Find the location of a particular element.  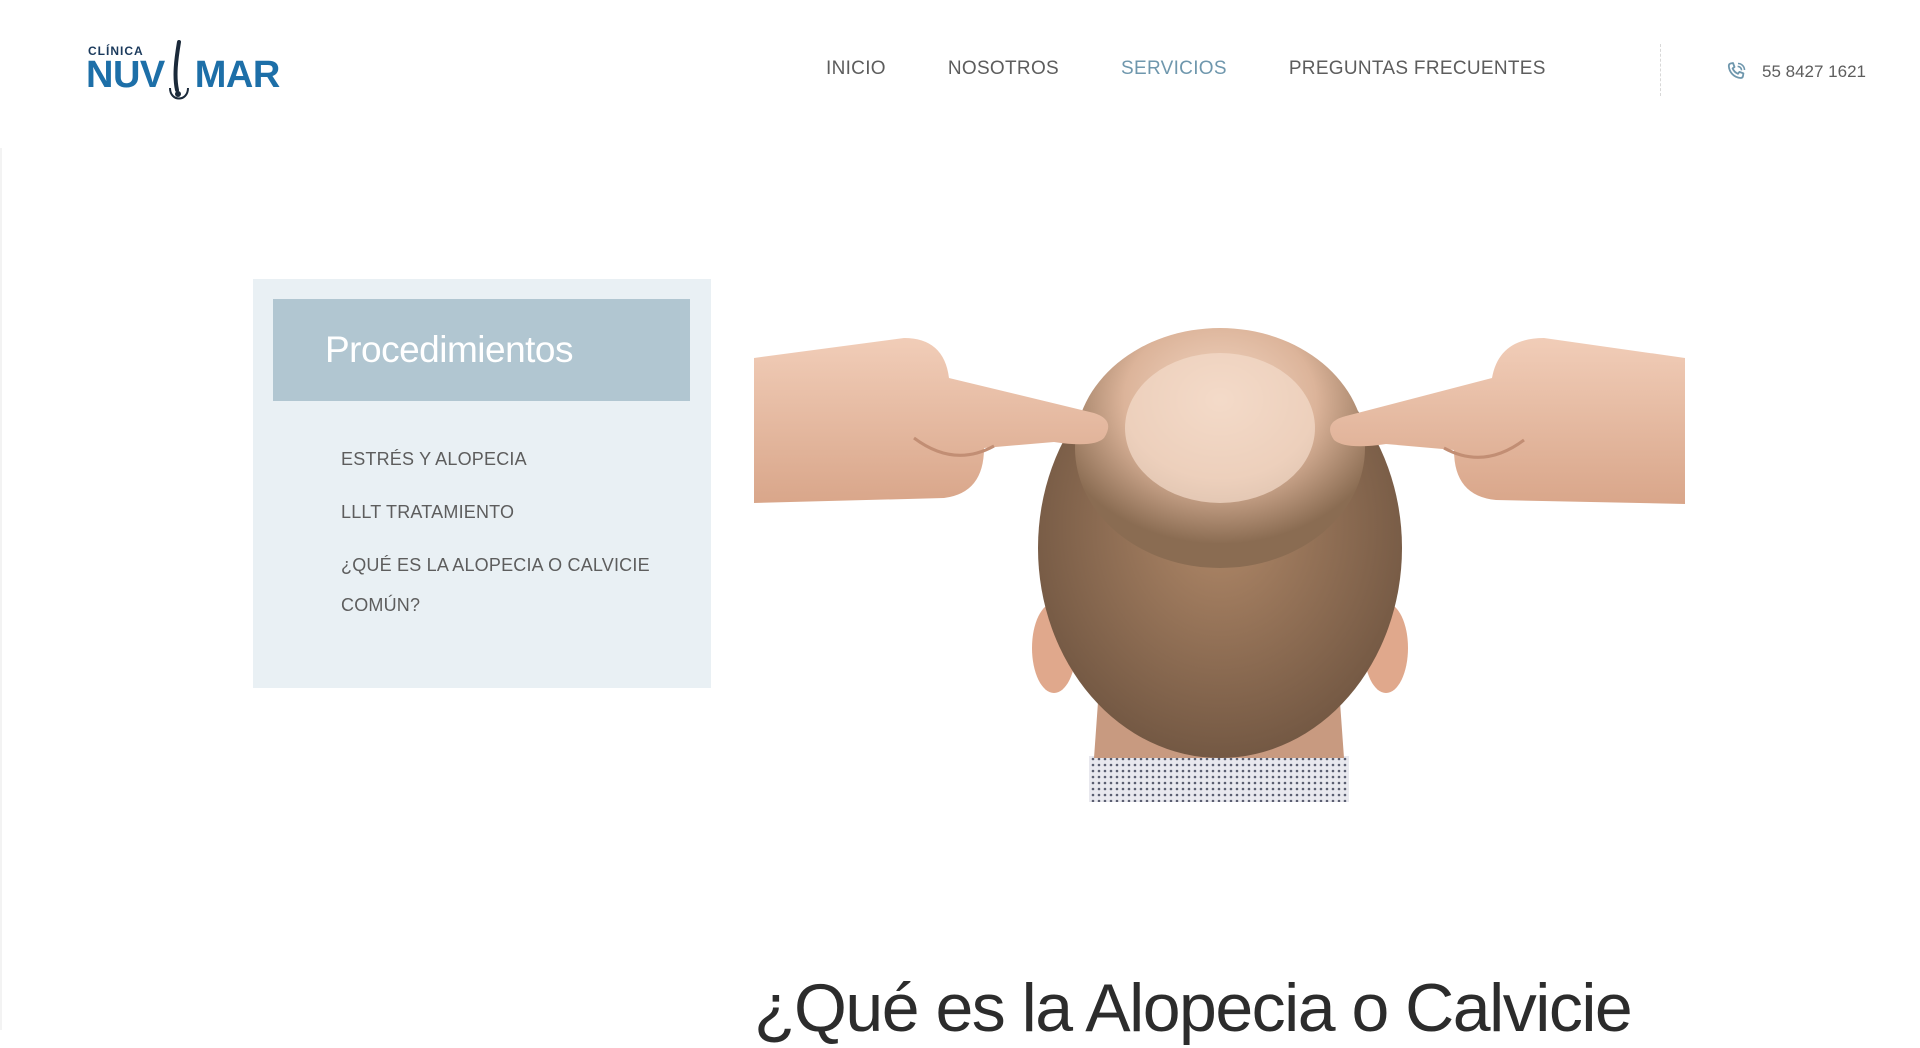

procedure-link-lllt: LLLT TRATAMIENTO is located at coordinates (511, 512).